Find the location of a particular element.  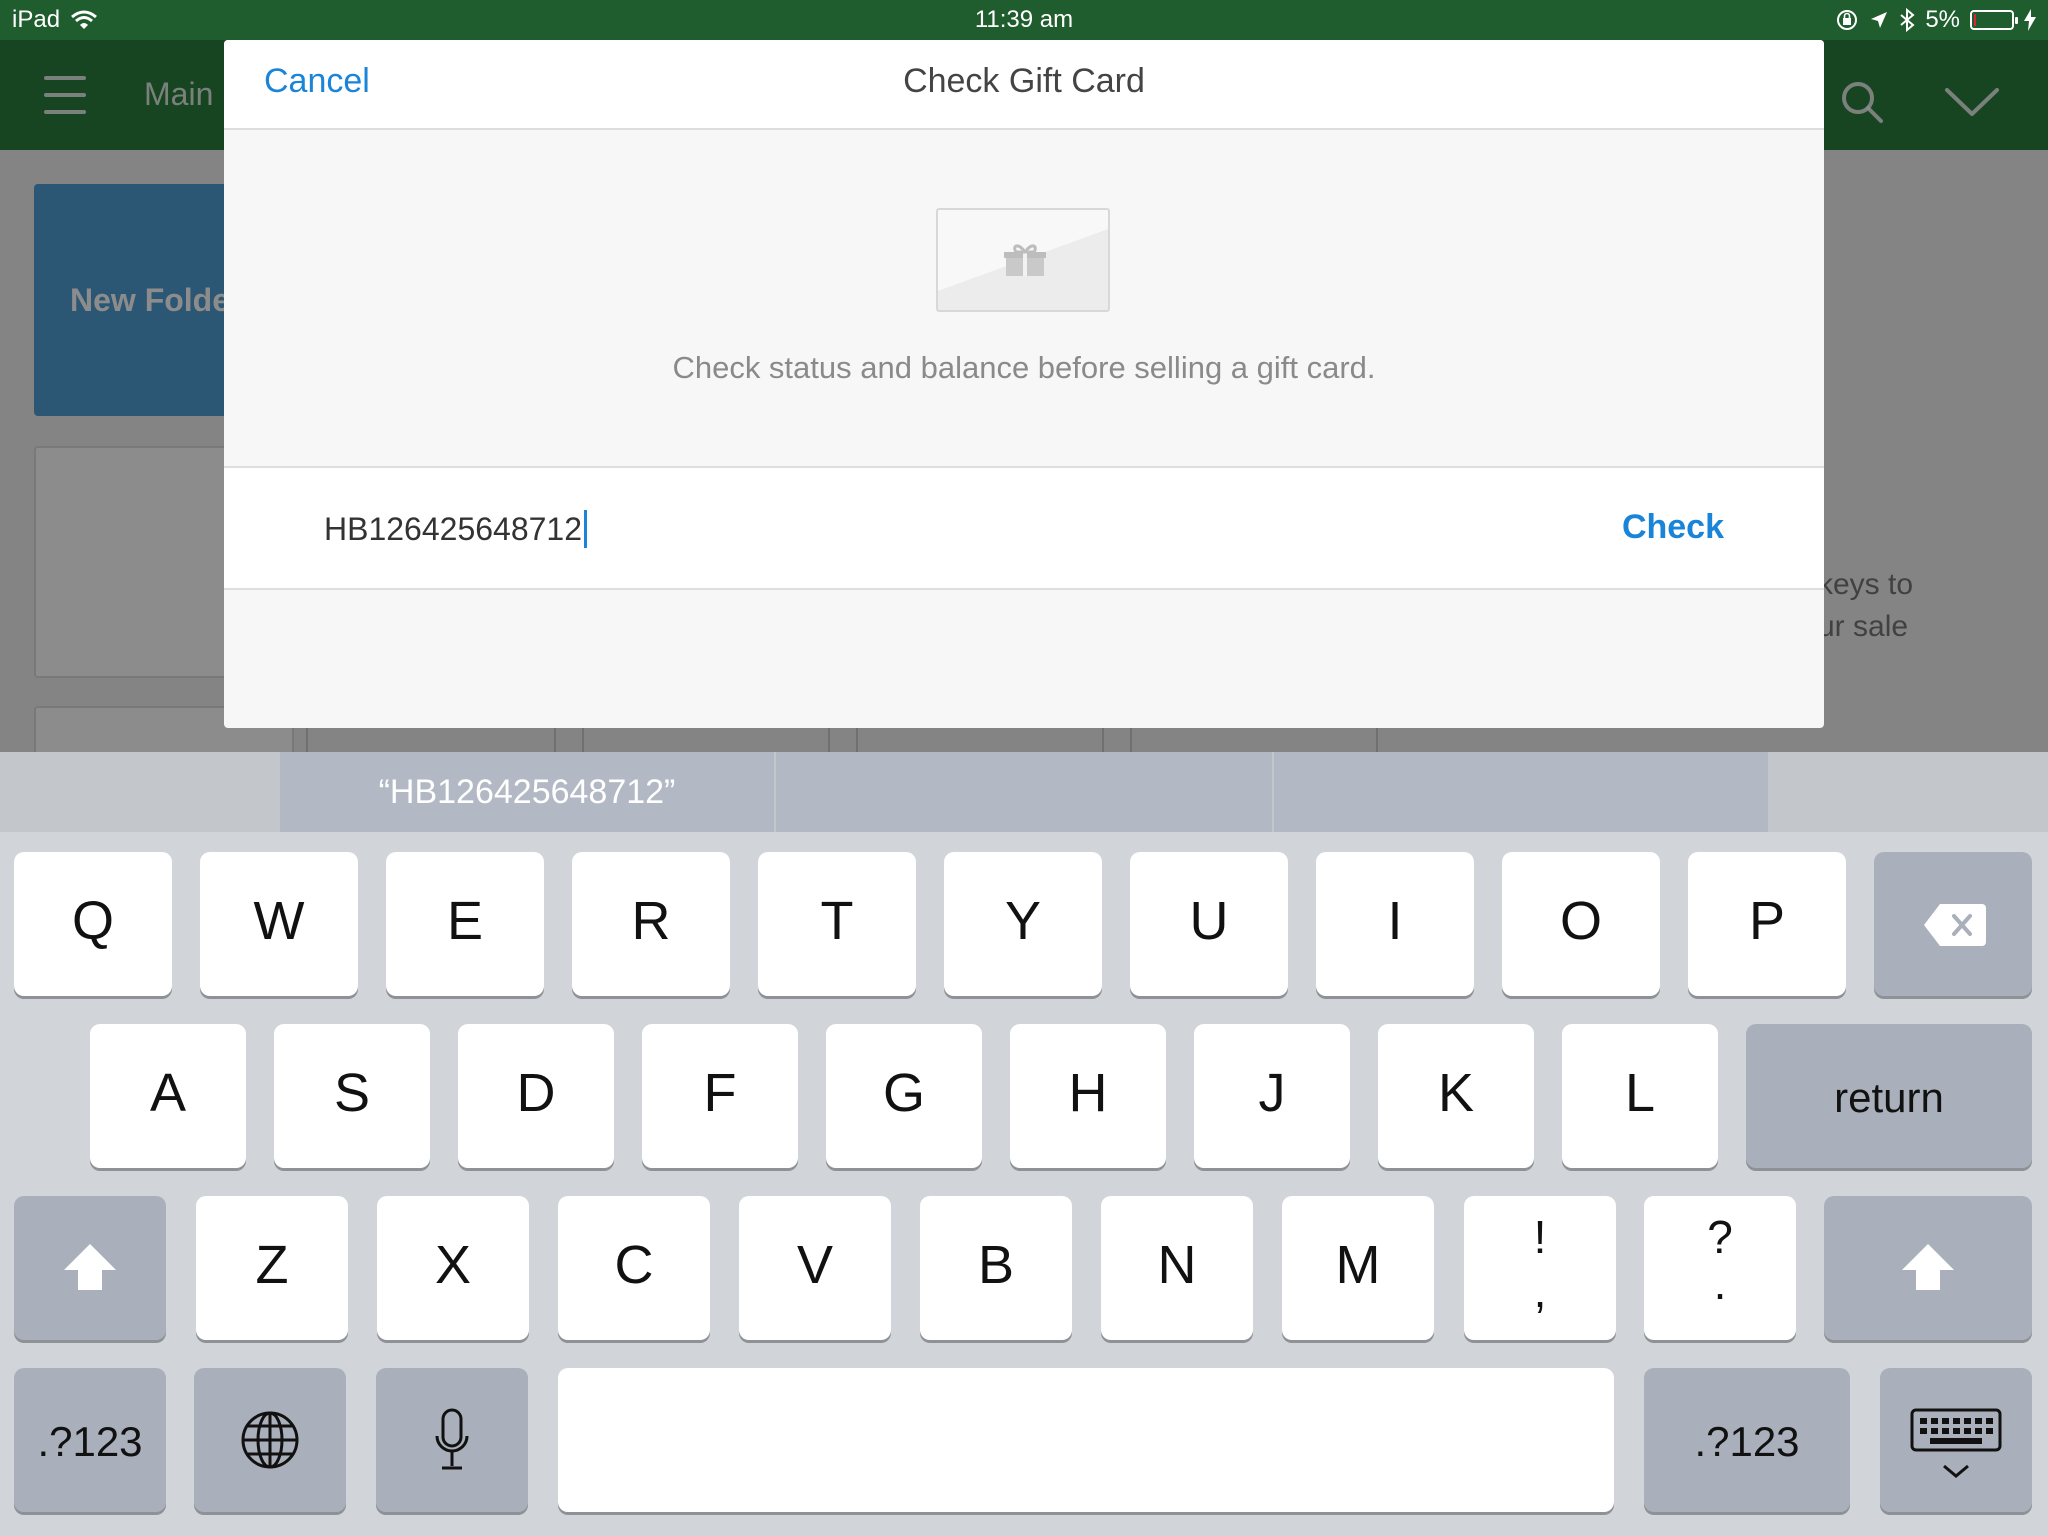

keyboard-dismiss-key is located at coordinates (1956, 1440).